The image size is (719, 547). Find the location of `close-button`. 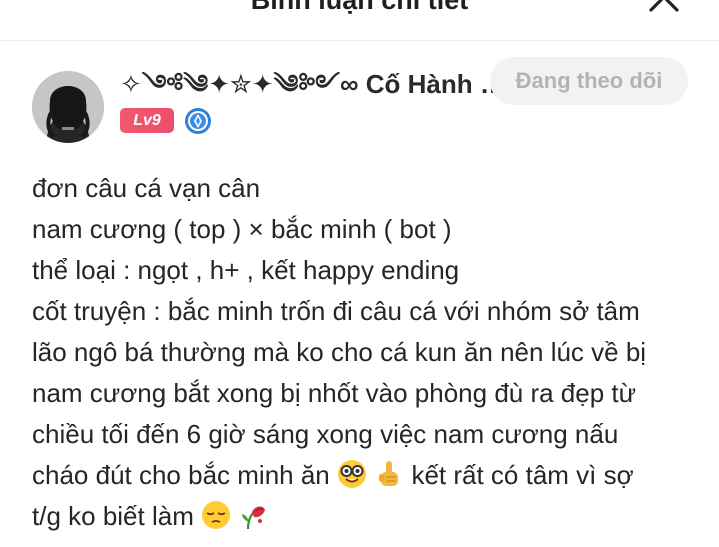

close-button is located at coordinates (664, 7).